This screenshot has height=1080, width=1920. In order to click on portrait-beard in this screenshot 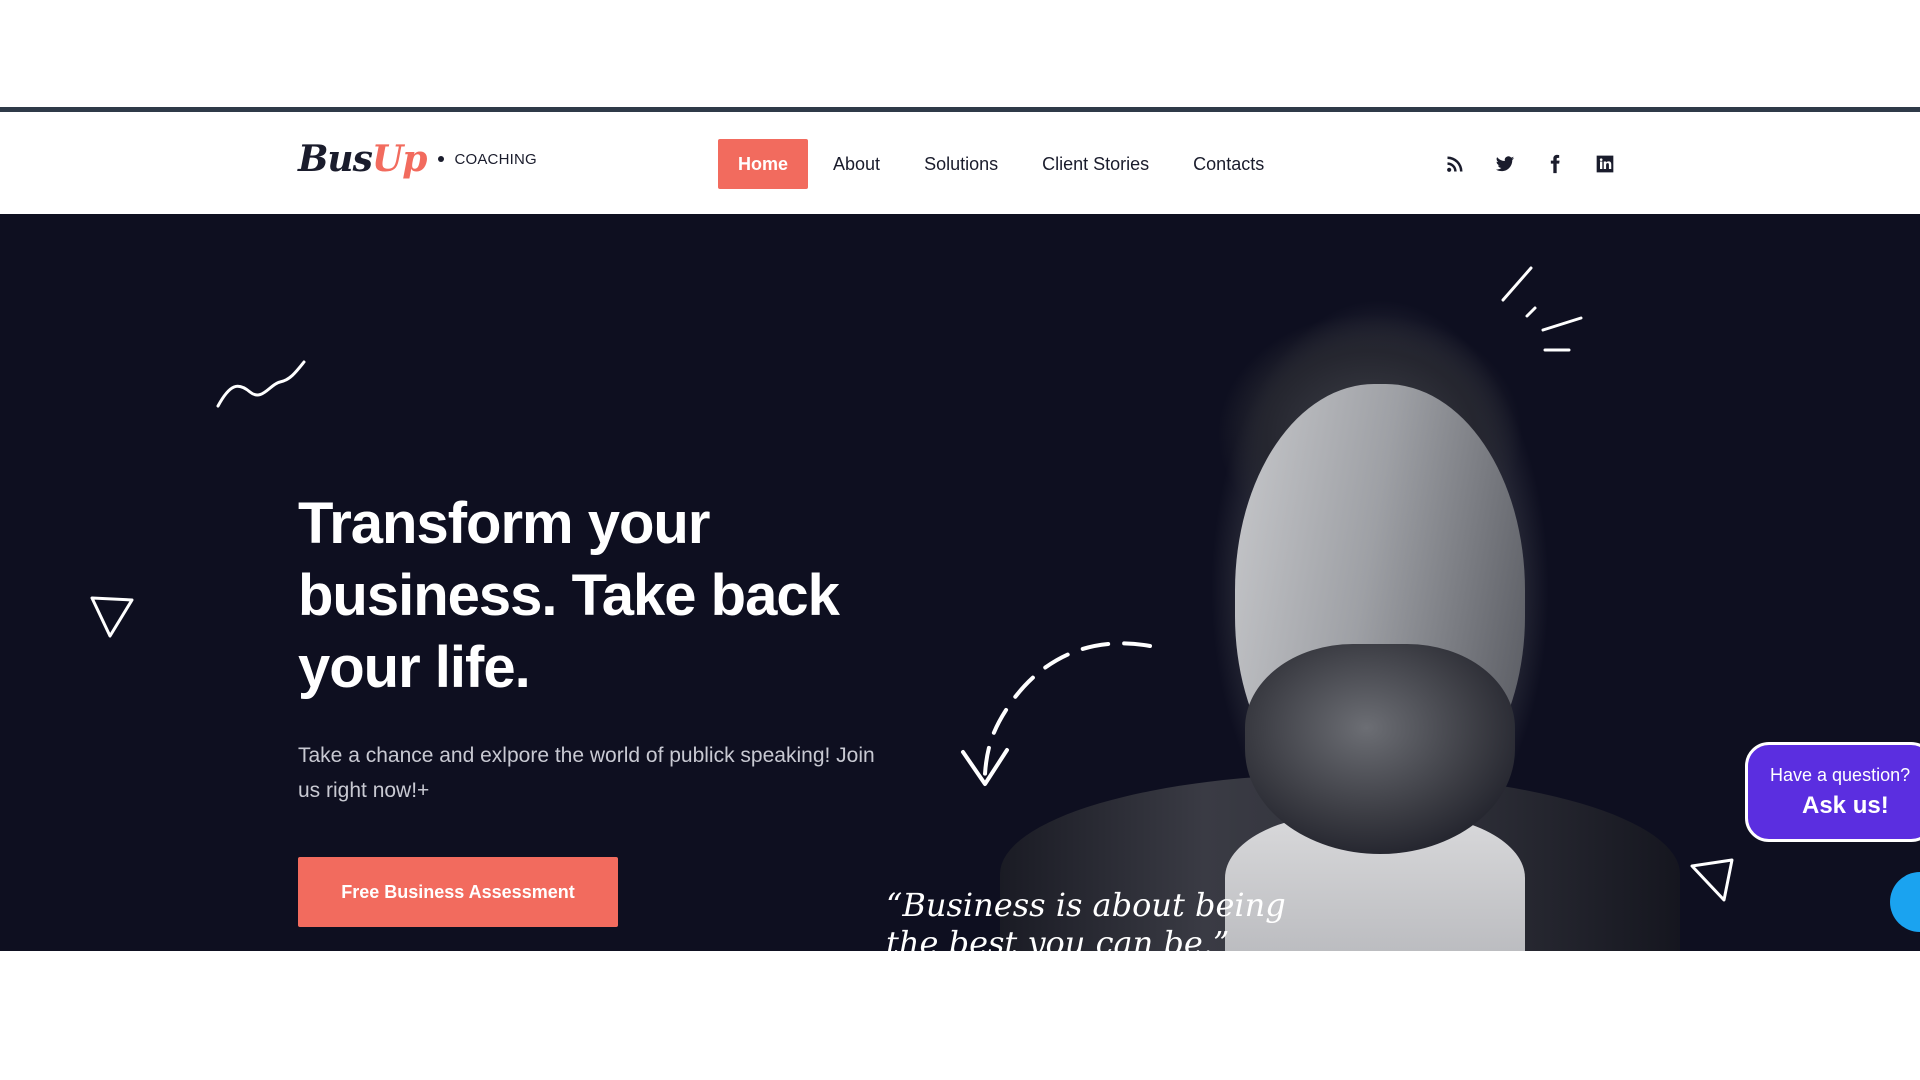, I will do `click(1380, 749)`.